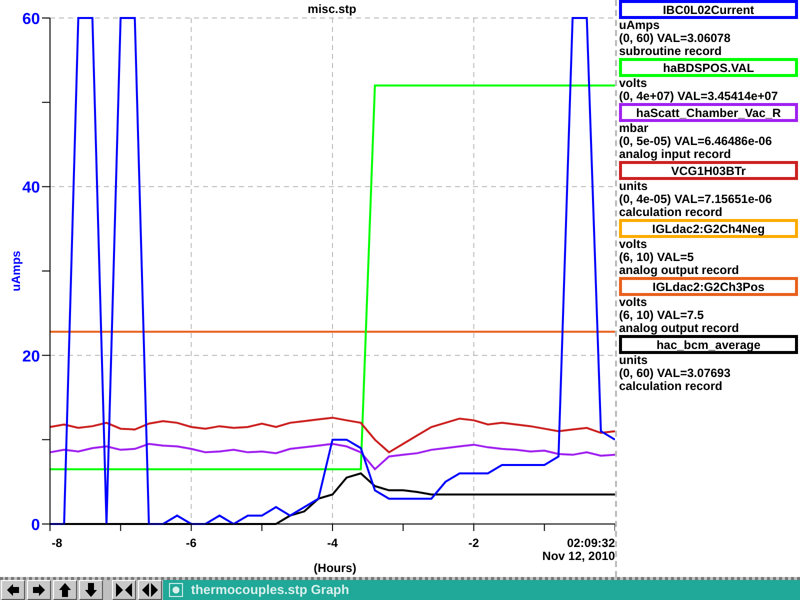  What do you see at coordinates (675, 38) in the screenshot?
I see `range-value: (0, 60) VAL=3.06078` at bounding box center [675, 38].